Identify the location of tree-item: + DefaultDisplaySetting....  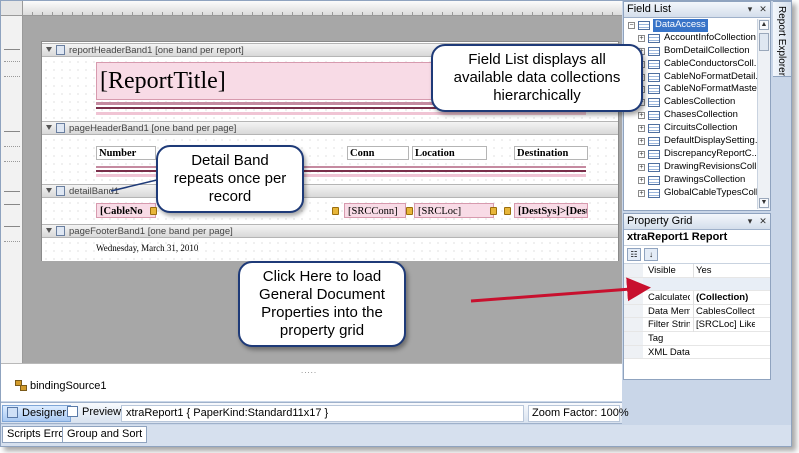
(691, 141).